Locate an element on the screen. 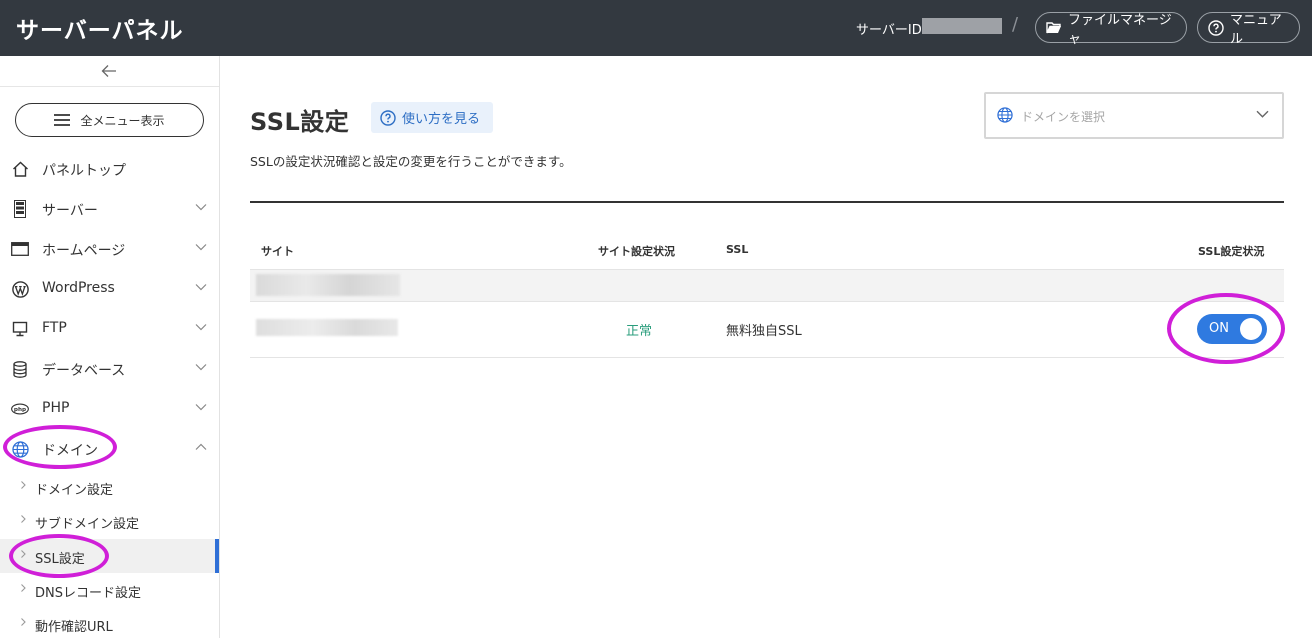  database-icon is located at coordinates (20, 369).